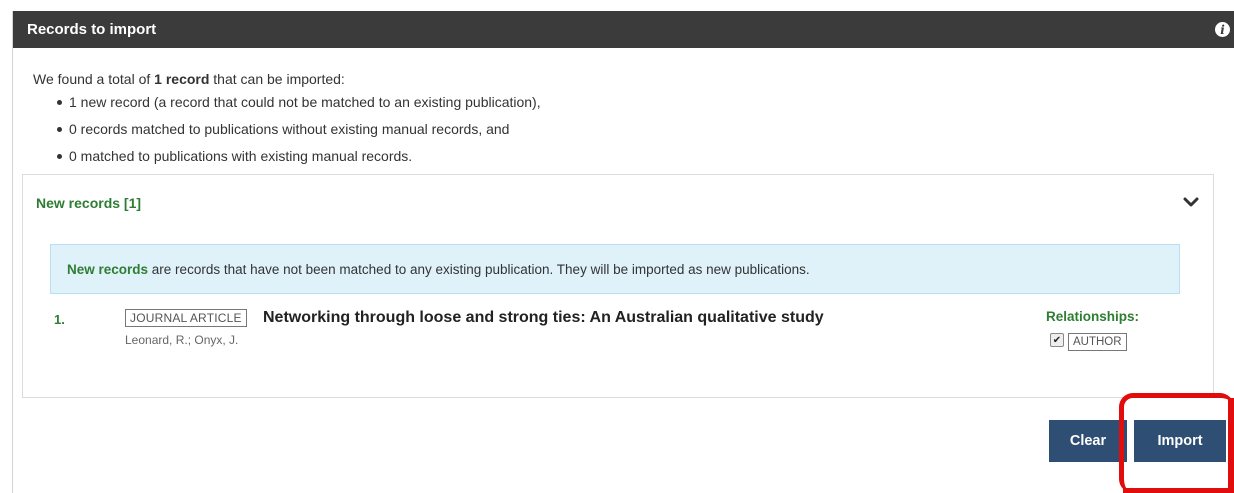 This screenshot has height=493, width=1234. What do you see at coordinates (623, 29) in the screenshot?
I see `panel-header: Records to import i` at bounding box center [623, 29].